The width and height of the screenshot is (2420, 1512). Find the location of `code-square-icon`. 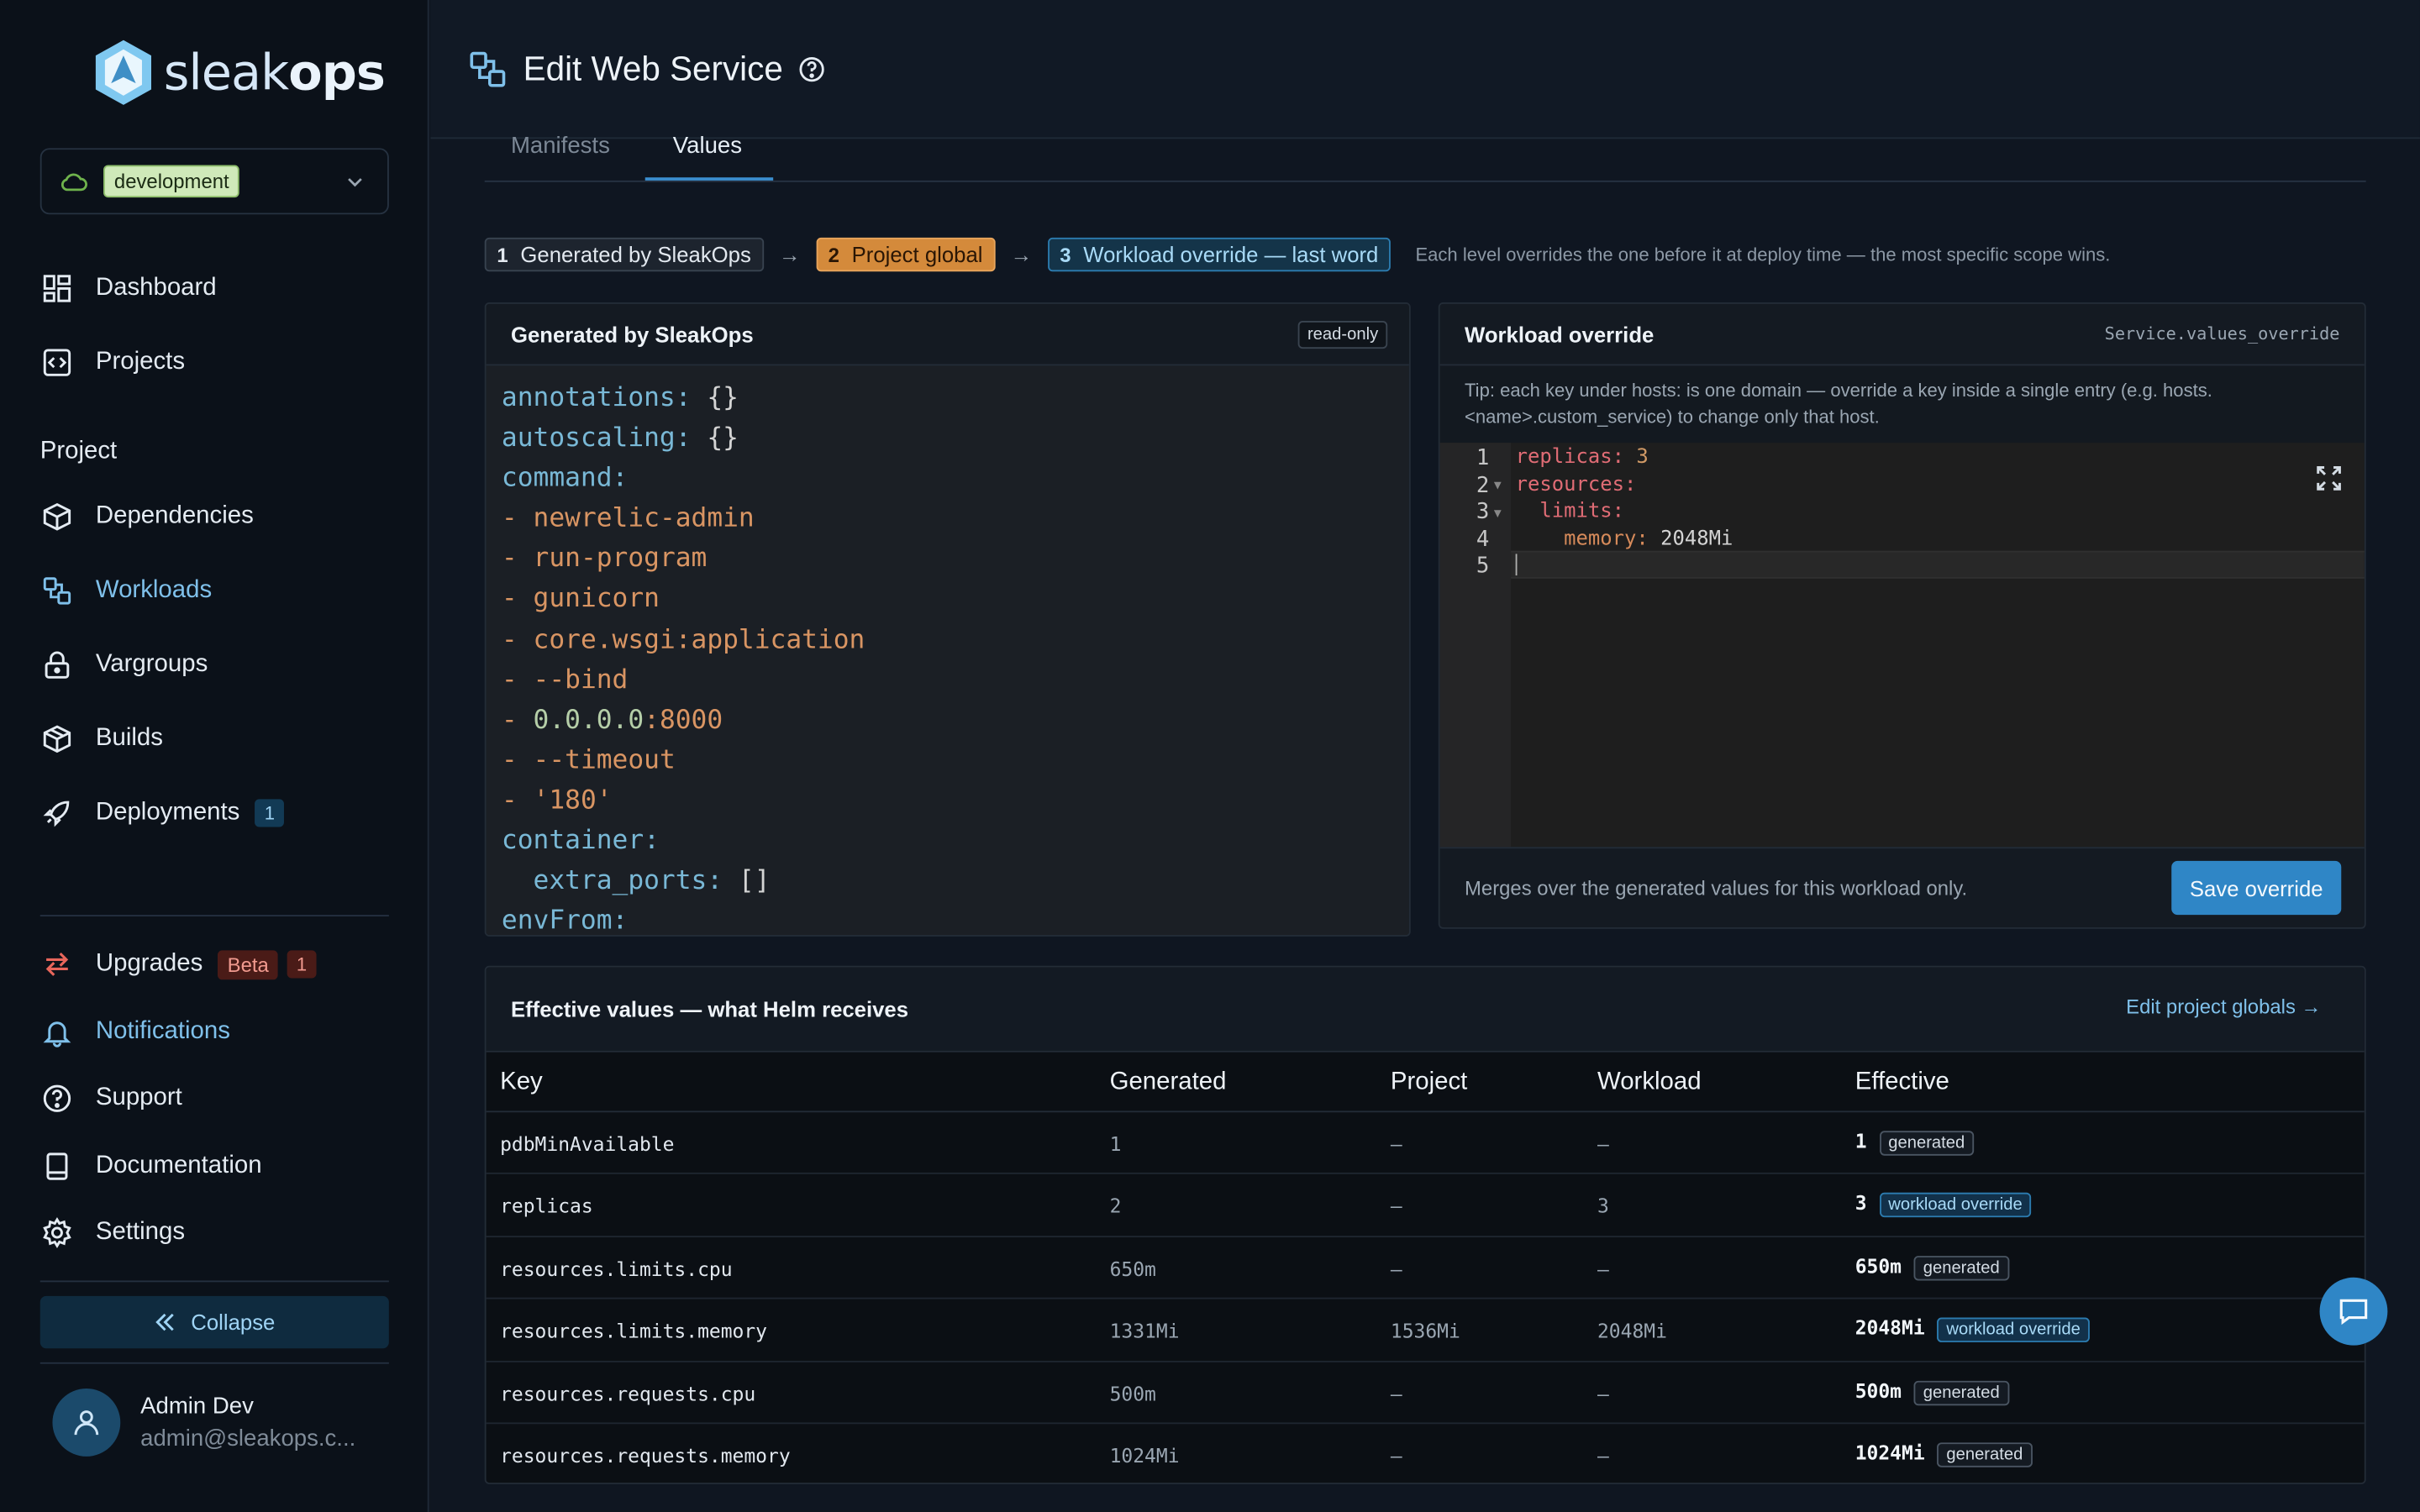

code-square-icon is located at coordinates (57, 362).